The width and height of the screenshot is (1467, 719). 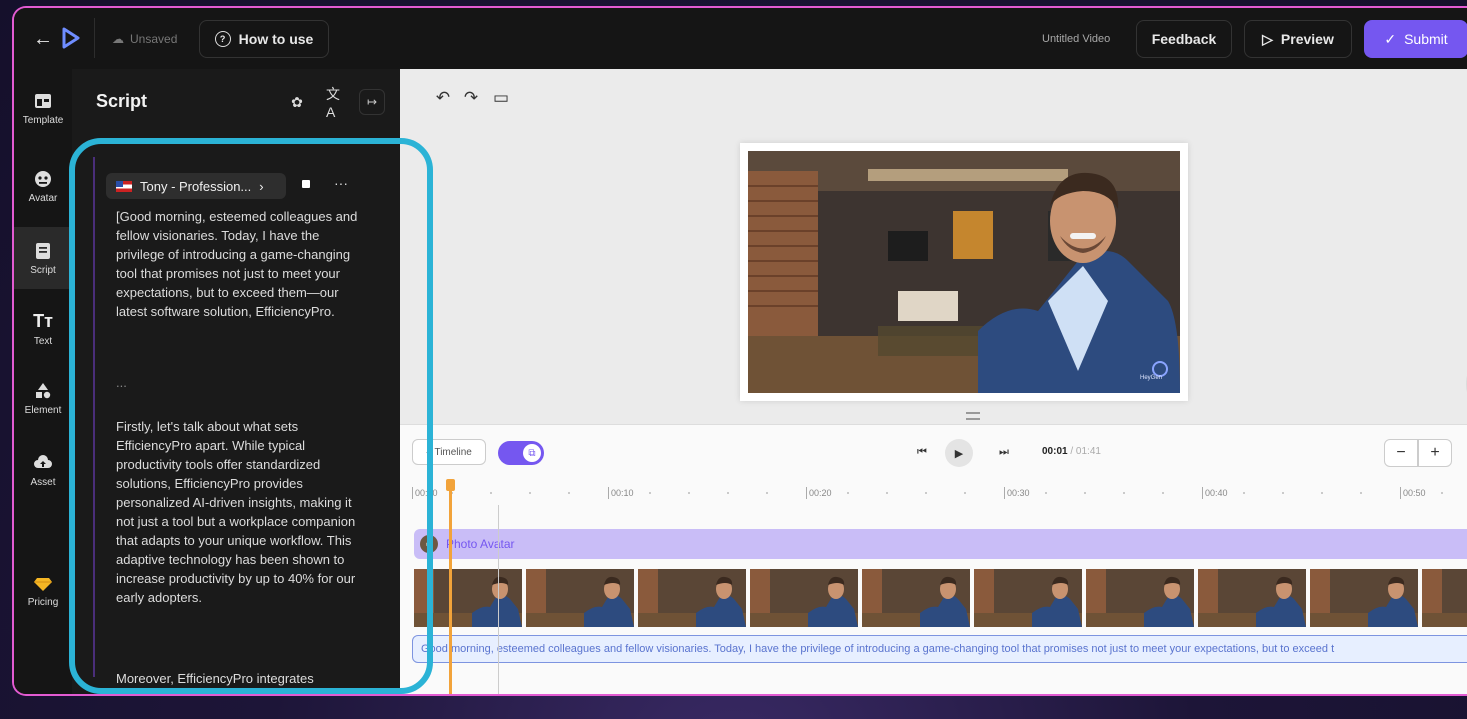 What do you see at coordinates (124, 186) in the screenshot?
I see `us-flag-icon` at bounding box center [124, 186].